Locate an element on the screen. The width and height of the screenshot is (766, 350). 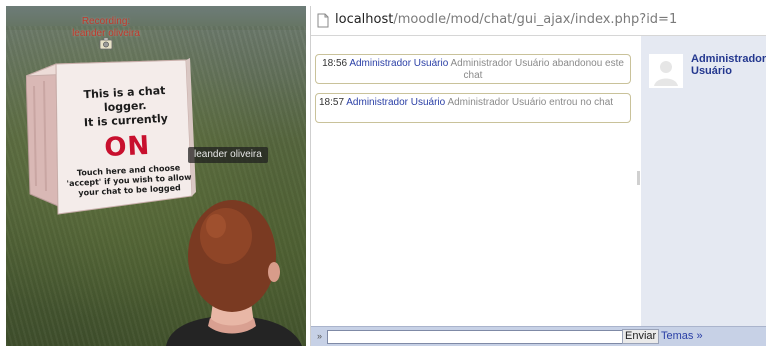
send-bar: » Enviar Temas » is located at coordinates (538, 336).